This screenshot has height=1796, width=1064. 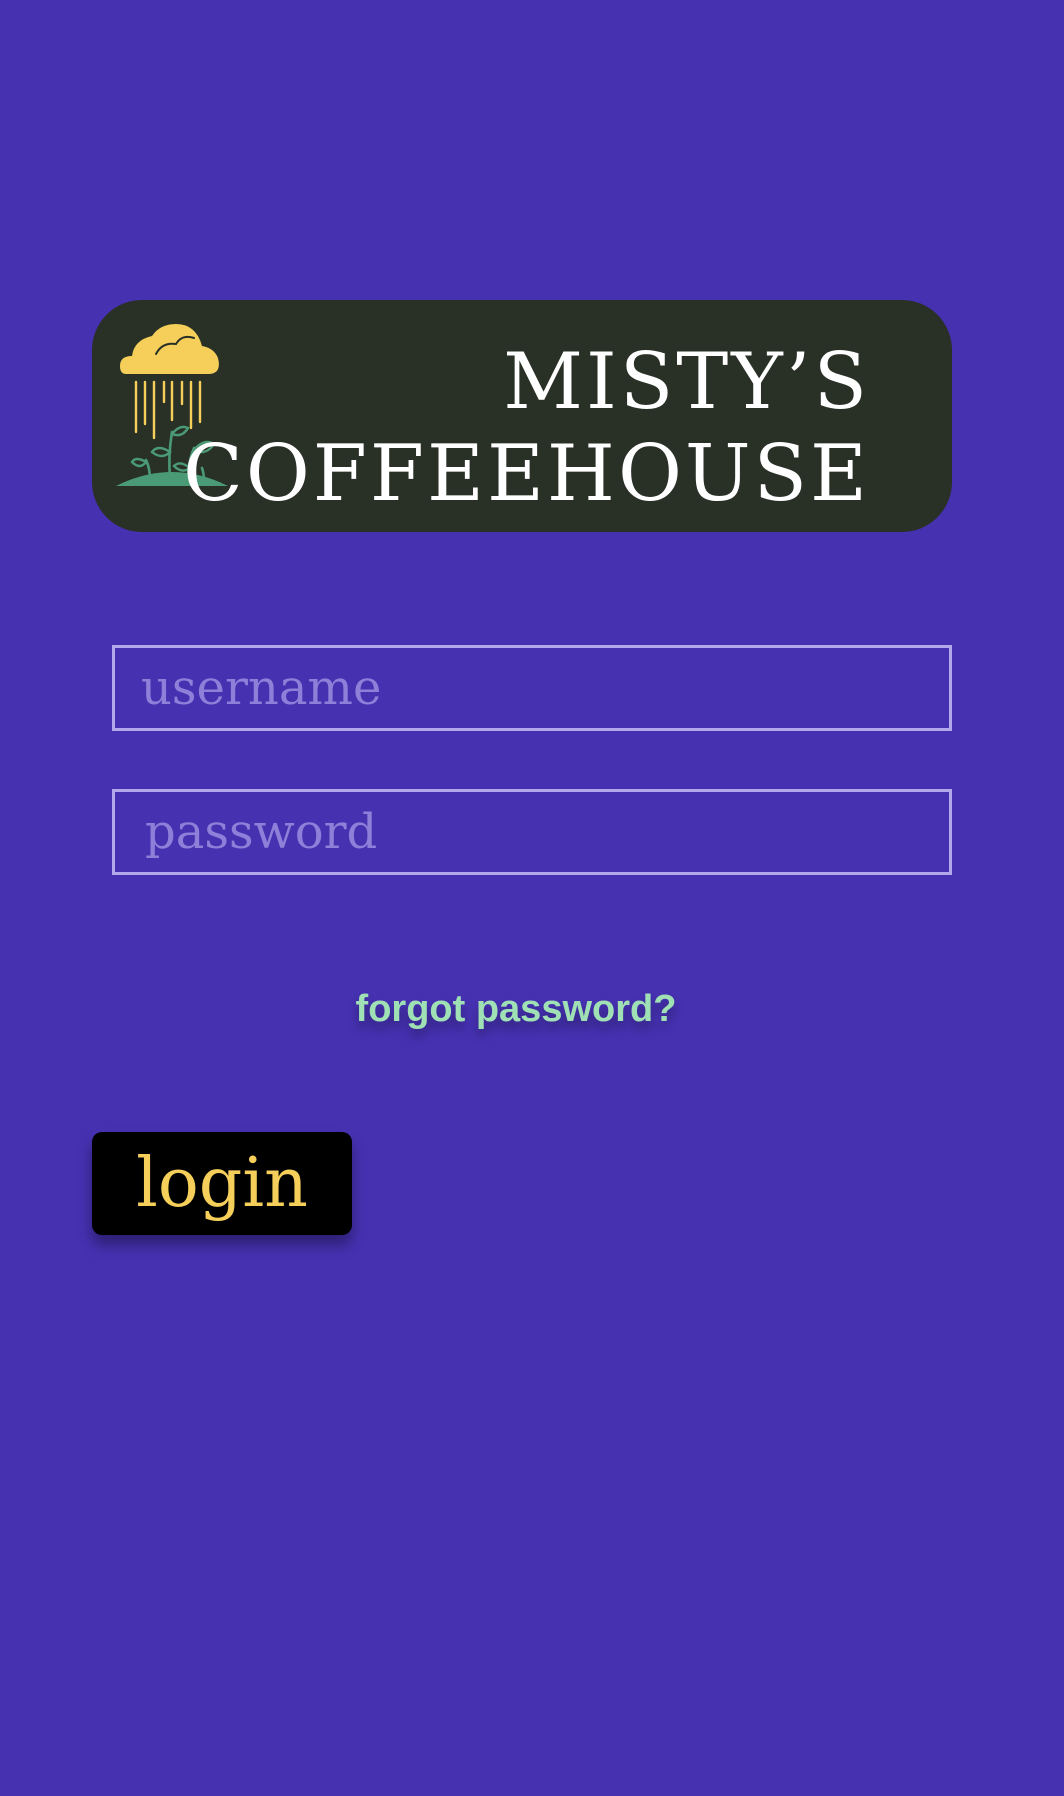 I want to click on brand-title-line-1: MISTY’S, so click(x=686, y=382).